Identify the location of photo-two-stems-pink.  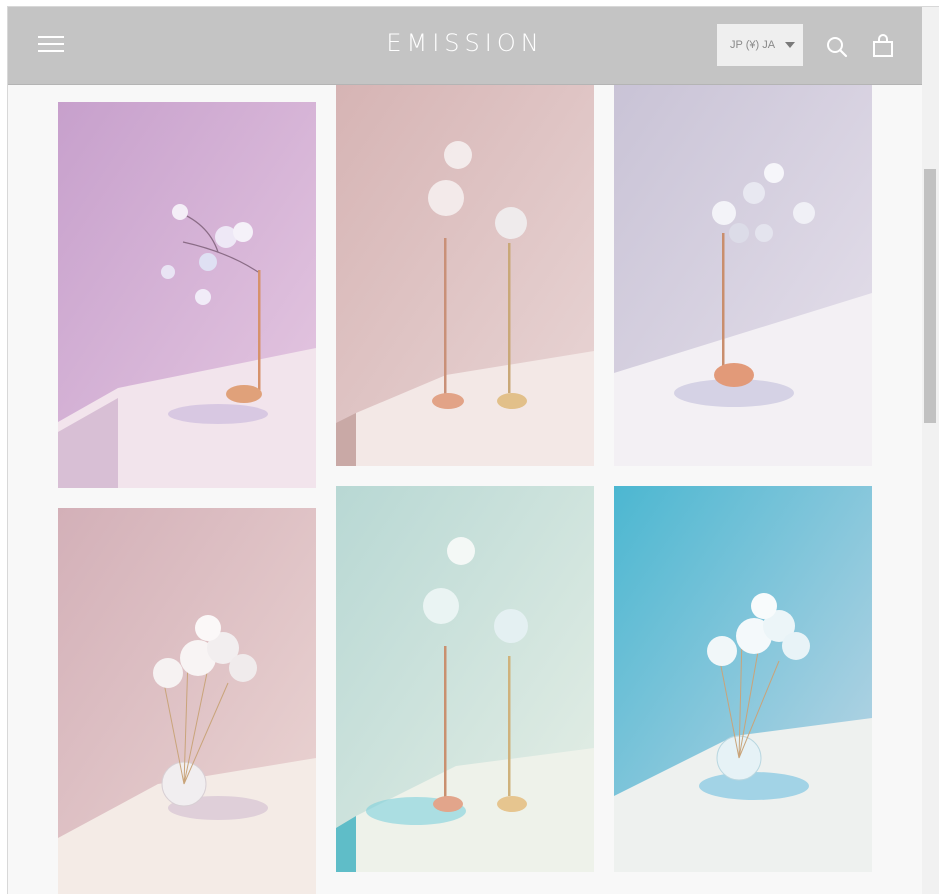
(465, 274).